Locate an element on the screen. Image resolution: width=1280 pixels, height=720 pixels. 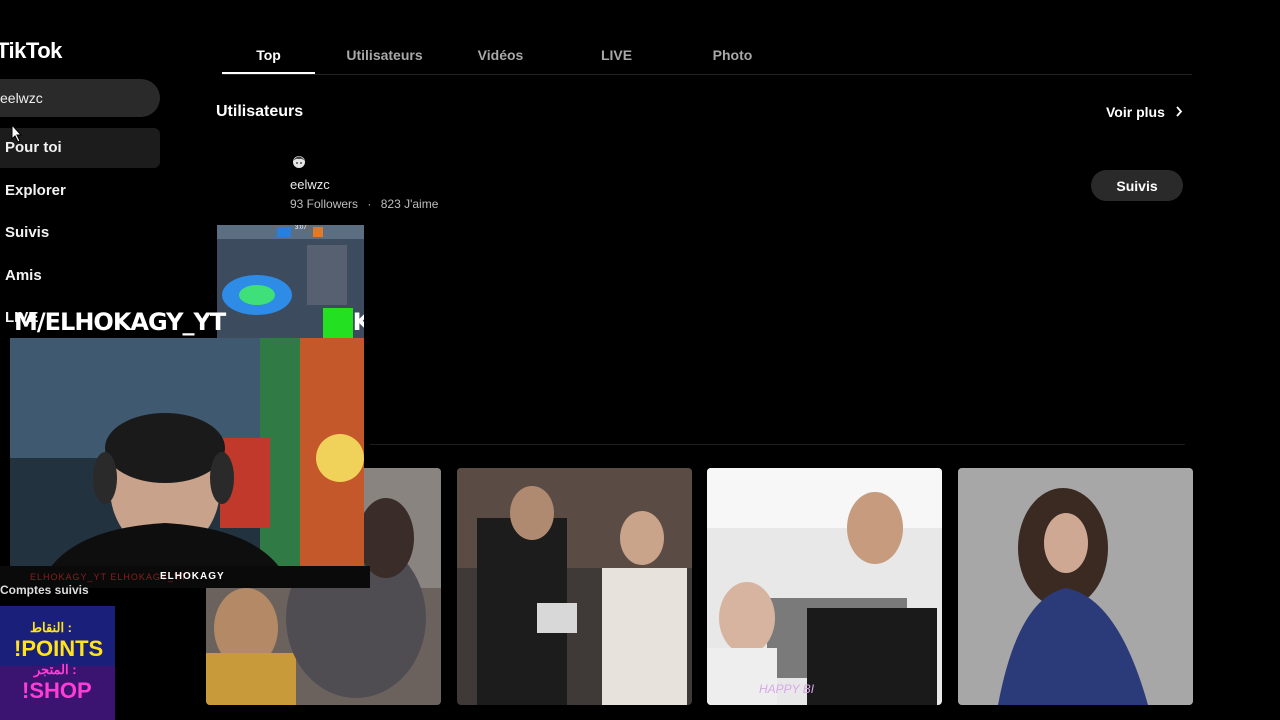
kick-logo-icon is located at coordinates (337, 325).